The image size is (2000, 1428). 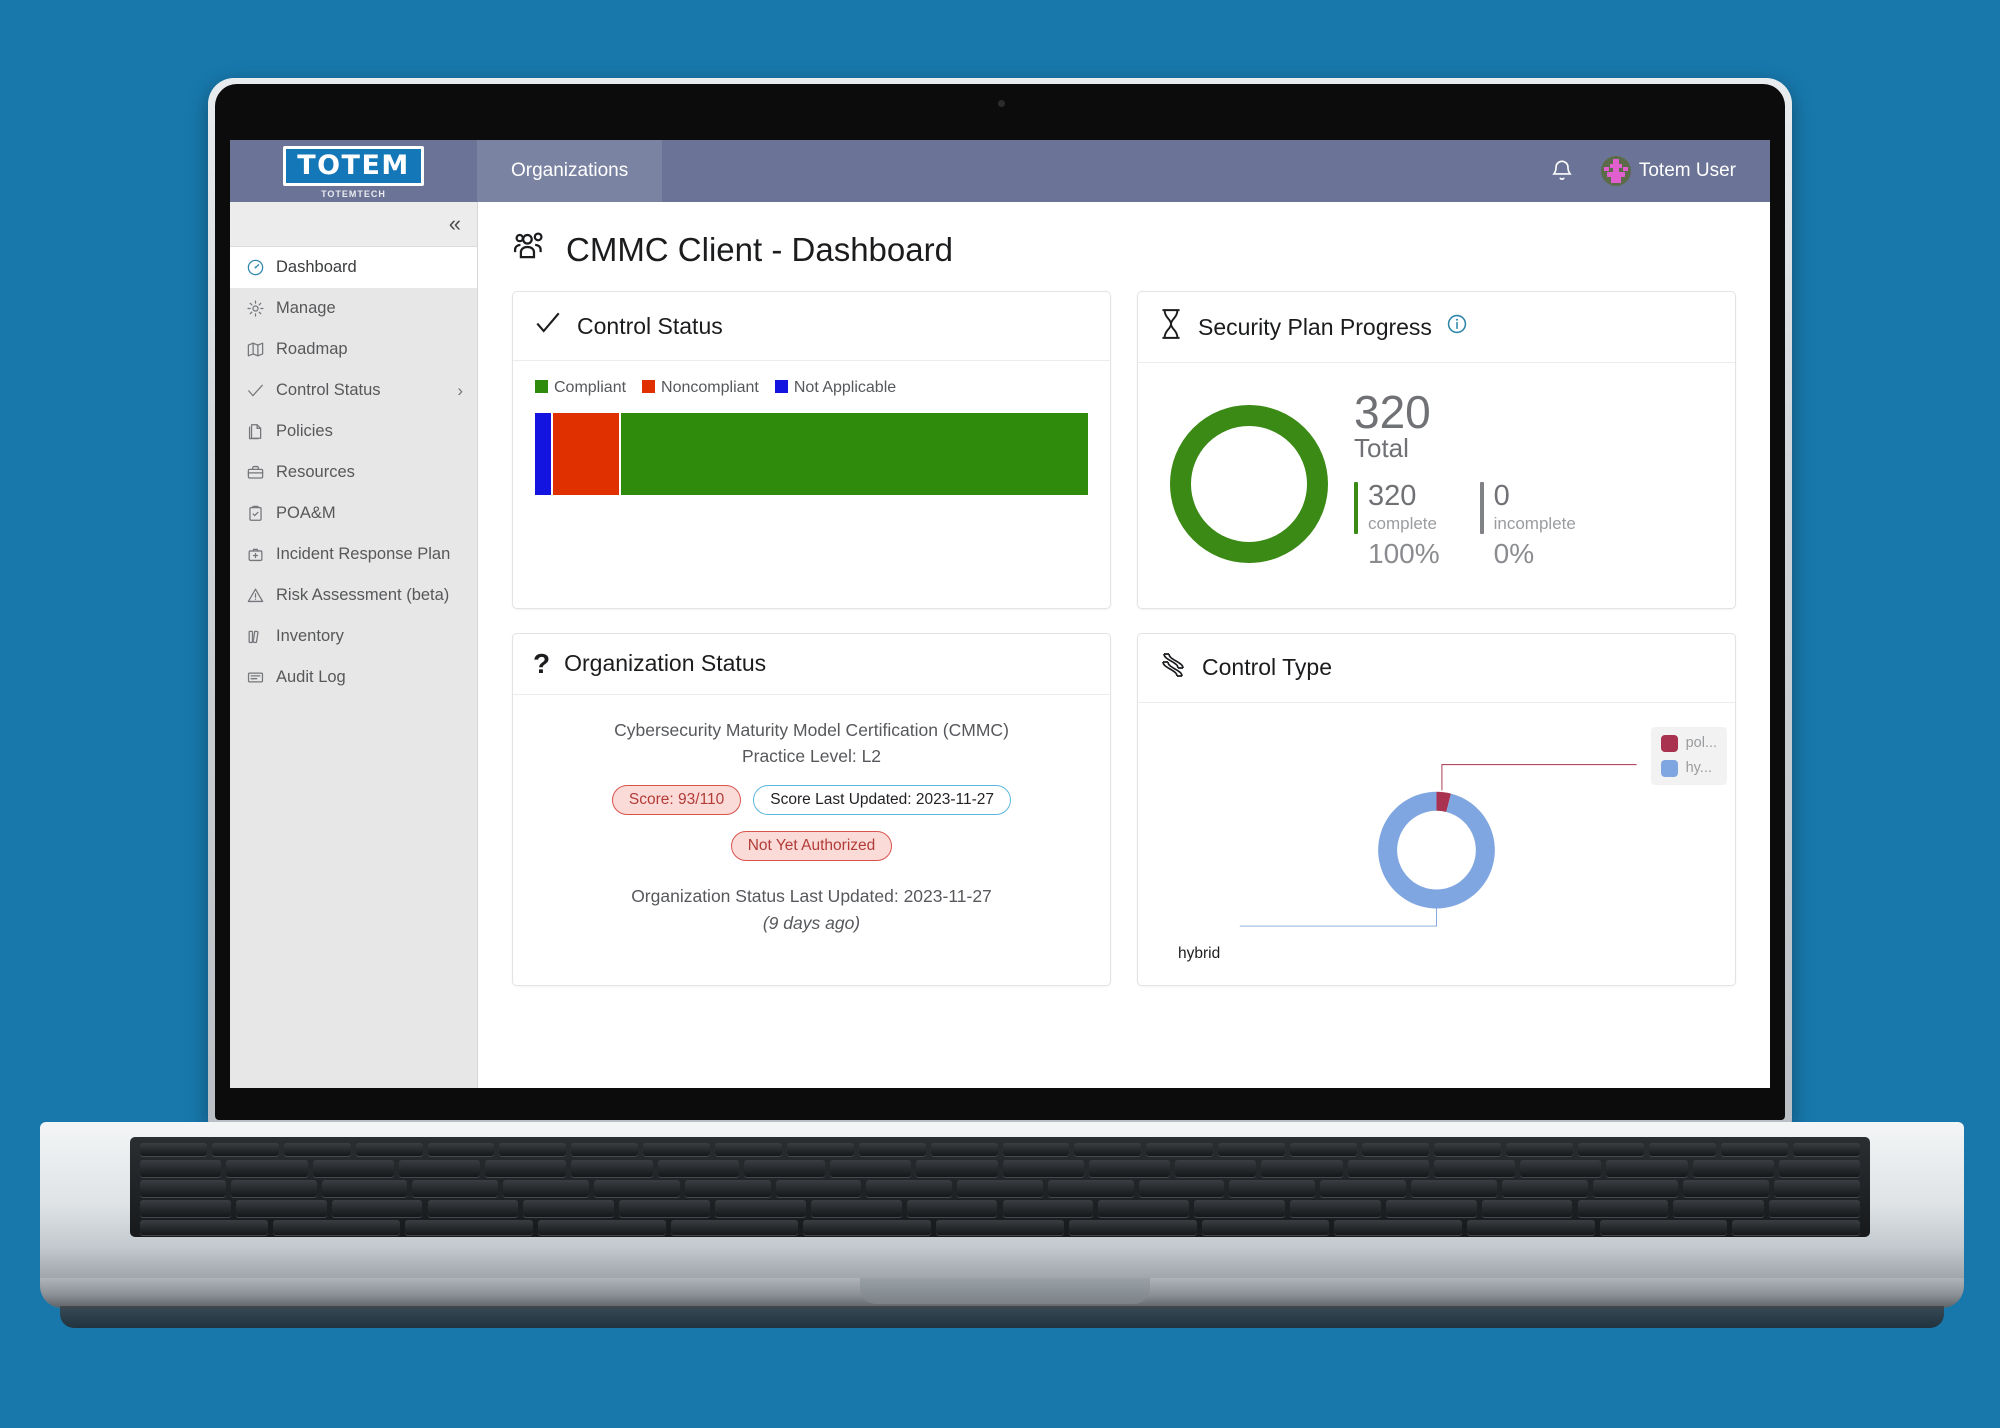 I want to click on bell-icon, so click(x=1562, y=171).